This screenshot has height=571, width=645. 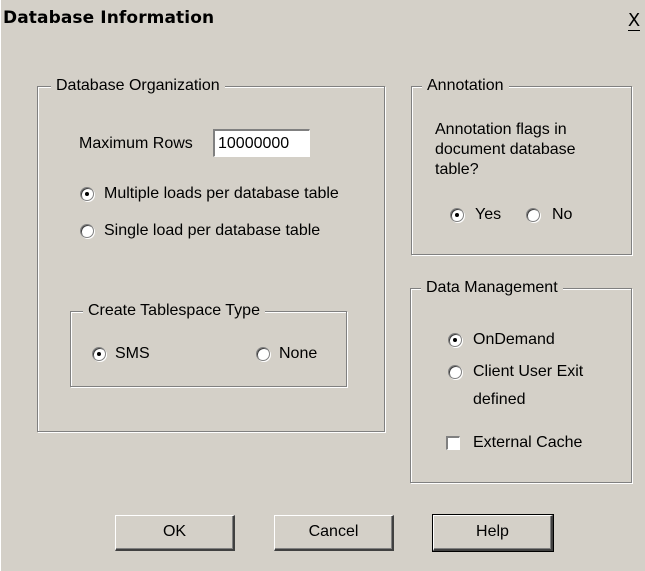 I want to click on client-user-exit-label-line-2: defined, so click(x=499, y=400).